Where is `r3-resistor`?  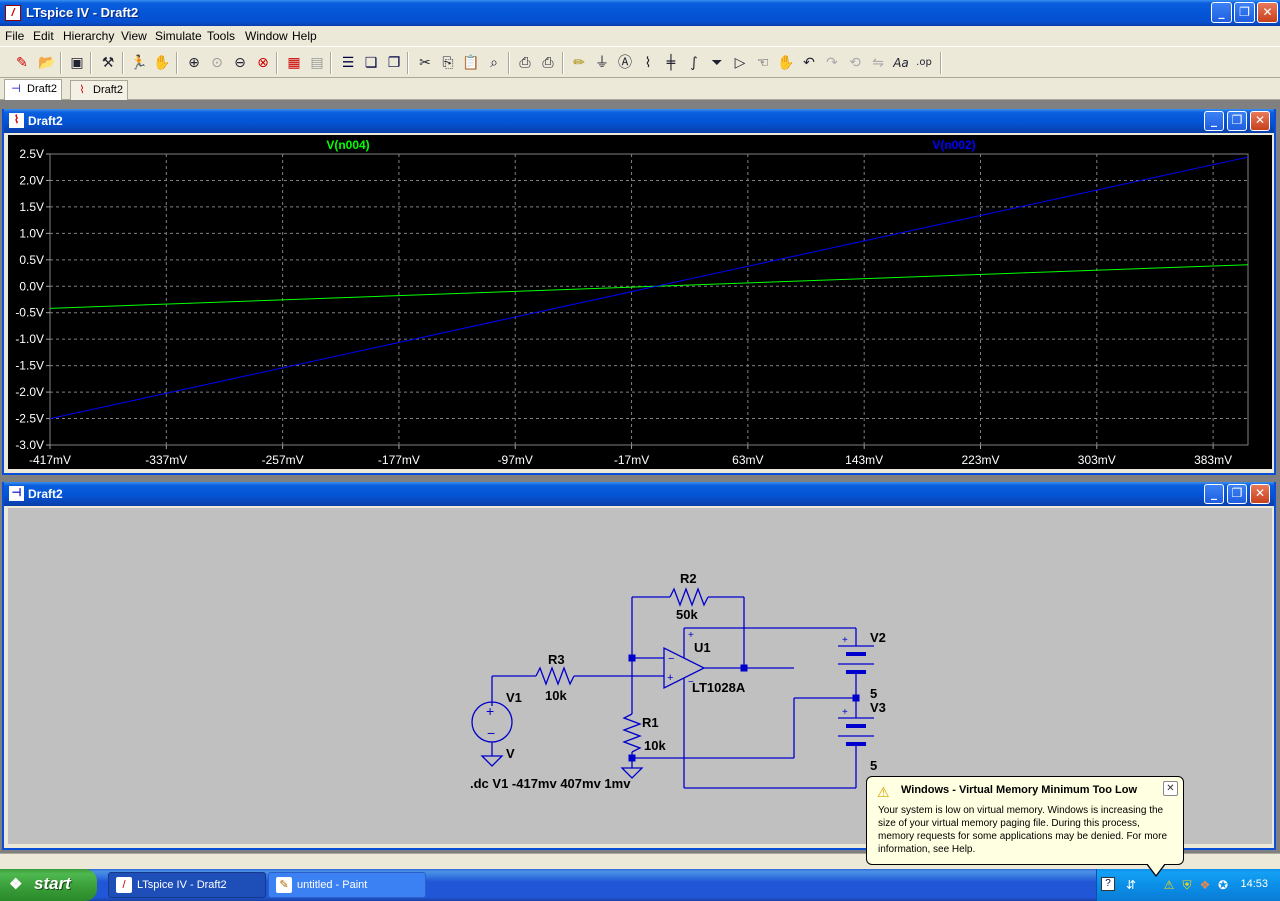 r3-resistor is located at coordinates (555, 676).